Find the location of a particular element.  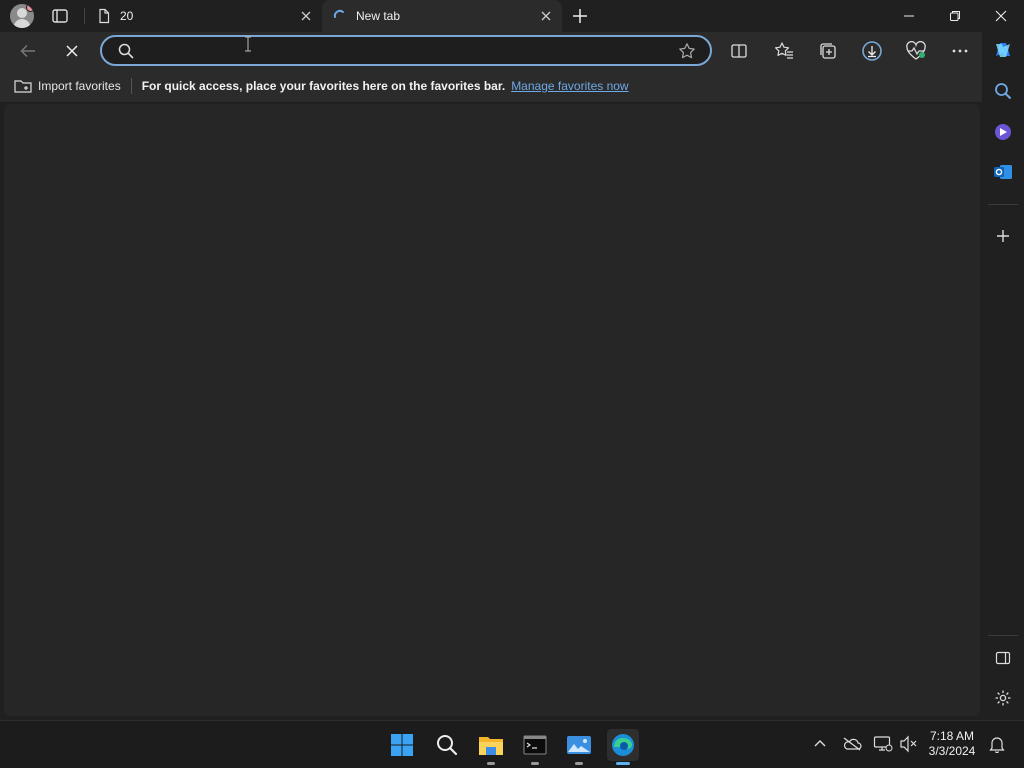

copilot-icon is located at coordinates (1003, 50).